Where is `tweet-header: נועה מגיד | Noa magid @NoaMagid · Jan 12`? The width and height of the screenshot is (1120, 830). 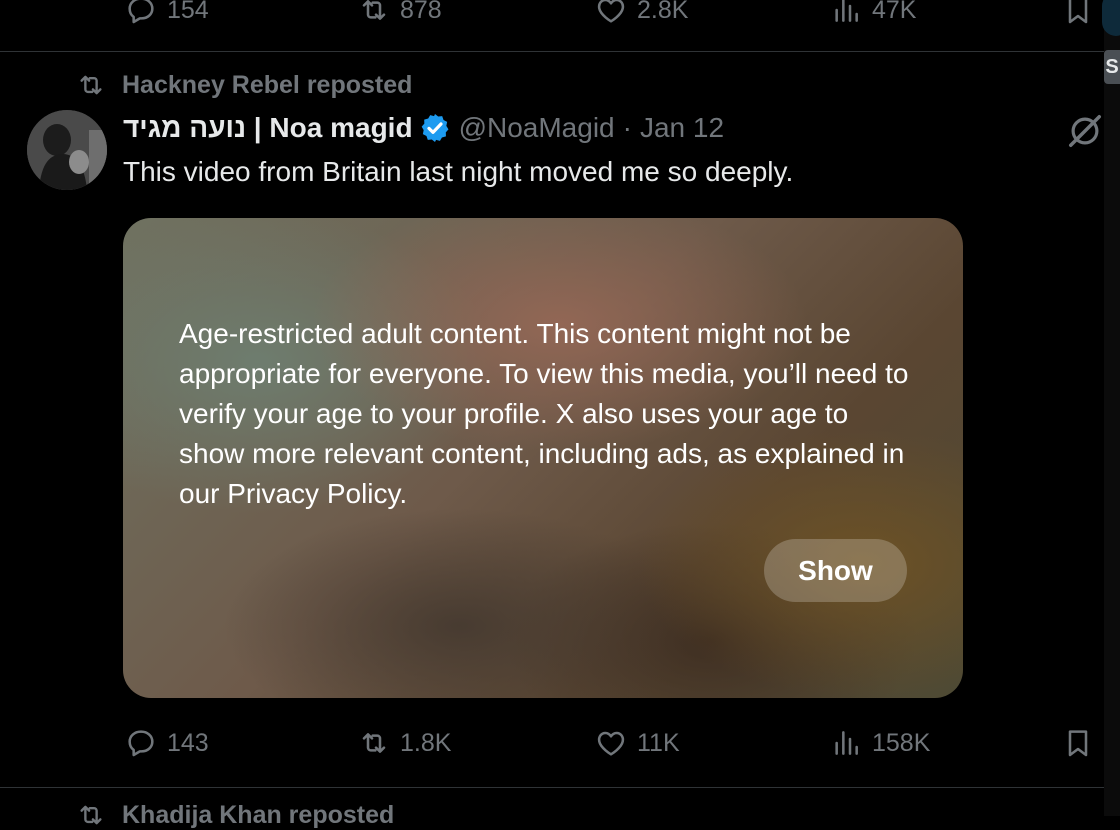
tweet-header: נועה מגיד | Noa magid @NoaMagid · Jan 12 is located at coordinates (423, 128).